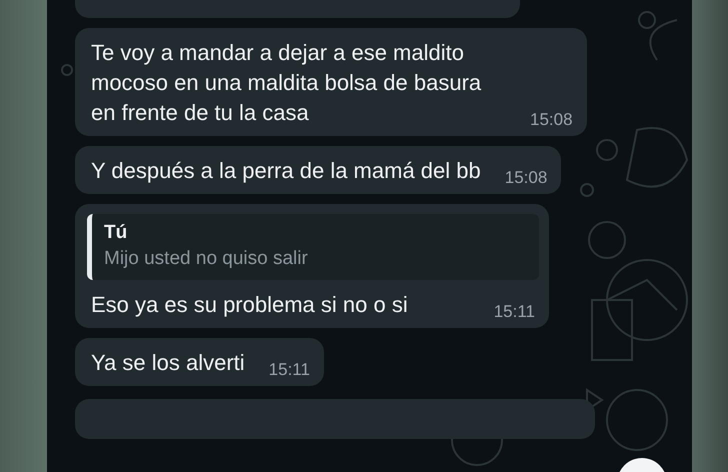  Describe the element at coordinates (116, 233) in the screenshot. I see `quote-author: Tú` at that location.